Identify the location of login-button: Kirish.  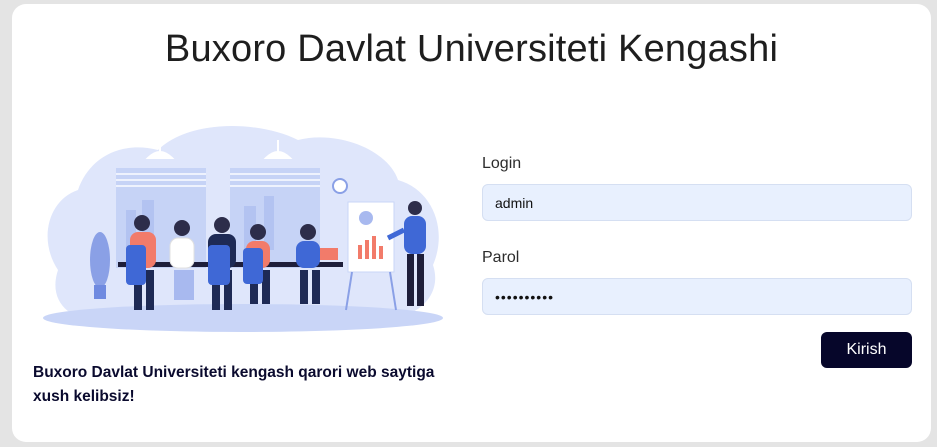
(866, 350).